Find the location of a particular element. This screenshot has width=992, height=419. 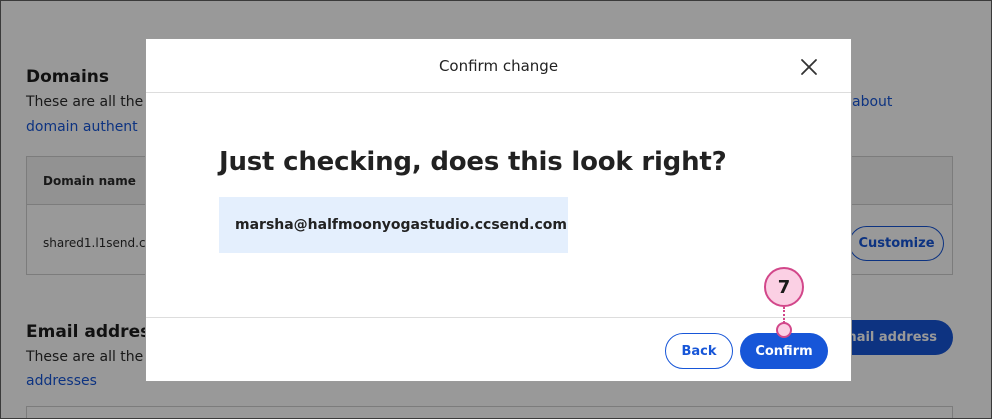

email-address-value: marsha@halfmoonyogastudio.ccsend.com is located at coordinates (401, 225).